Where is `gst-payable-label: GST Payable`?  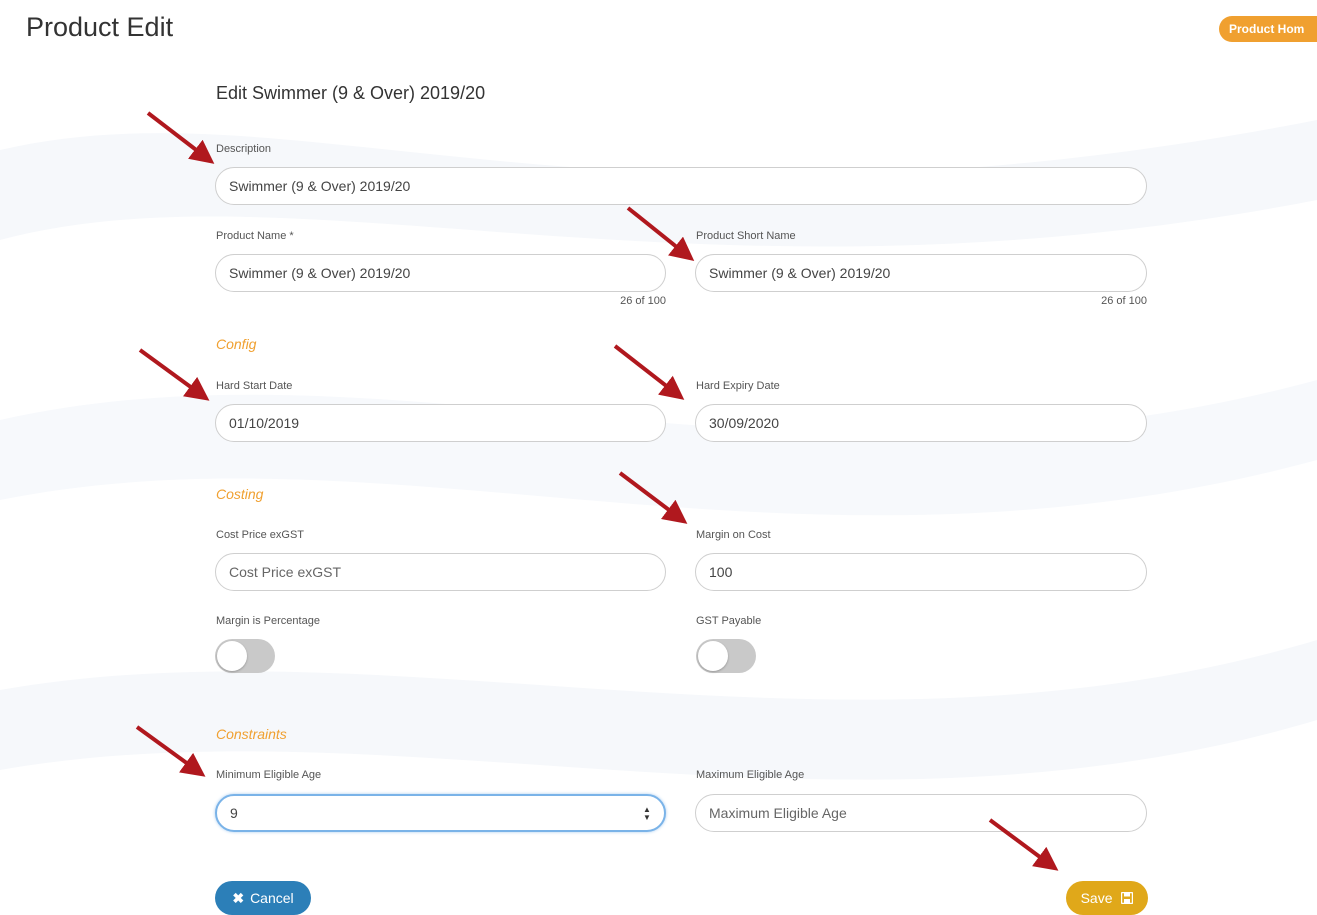 gst-payable-label: GST Payable is located at coordinates (729, 621).